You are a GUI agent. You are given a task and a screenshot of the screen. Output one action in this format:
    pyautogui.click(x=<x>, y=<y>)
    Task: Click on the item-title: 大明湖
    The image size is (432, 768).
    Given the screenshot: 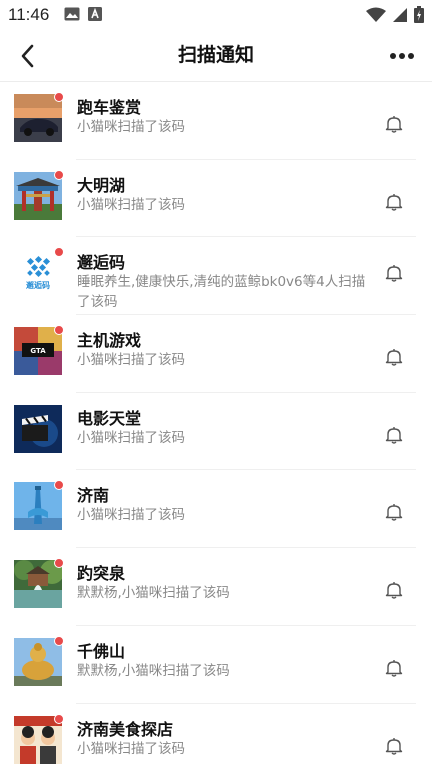 What is the action you would take?
    pyautogui.click(x=101, y=185)
    